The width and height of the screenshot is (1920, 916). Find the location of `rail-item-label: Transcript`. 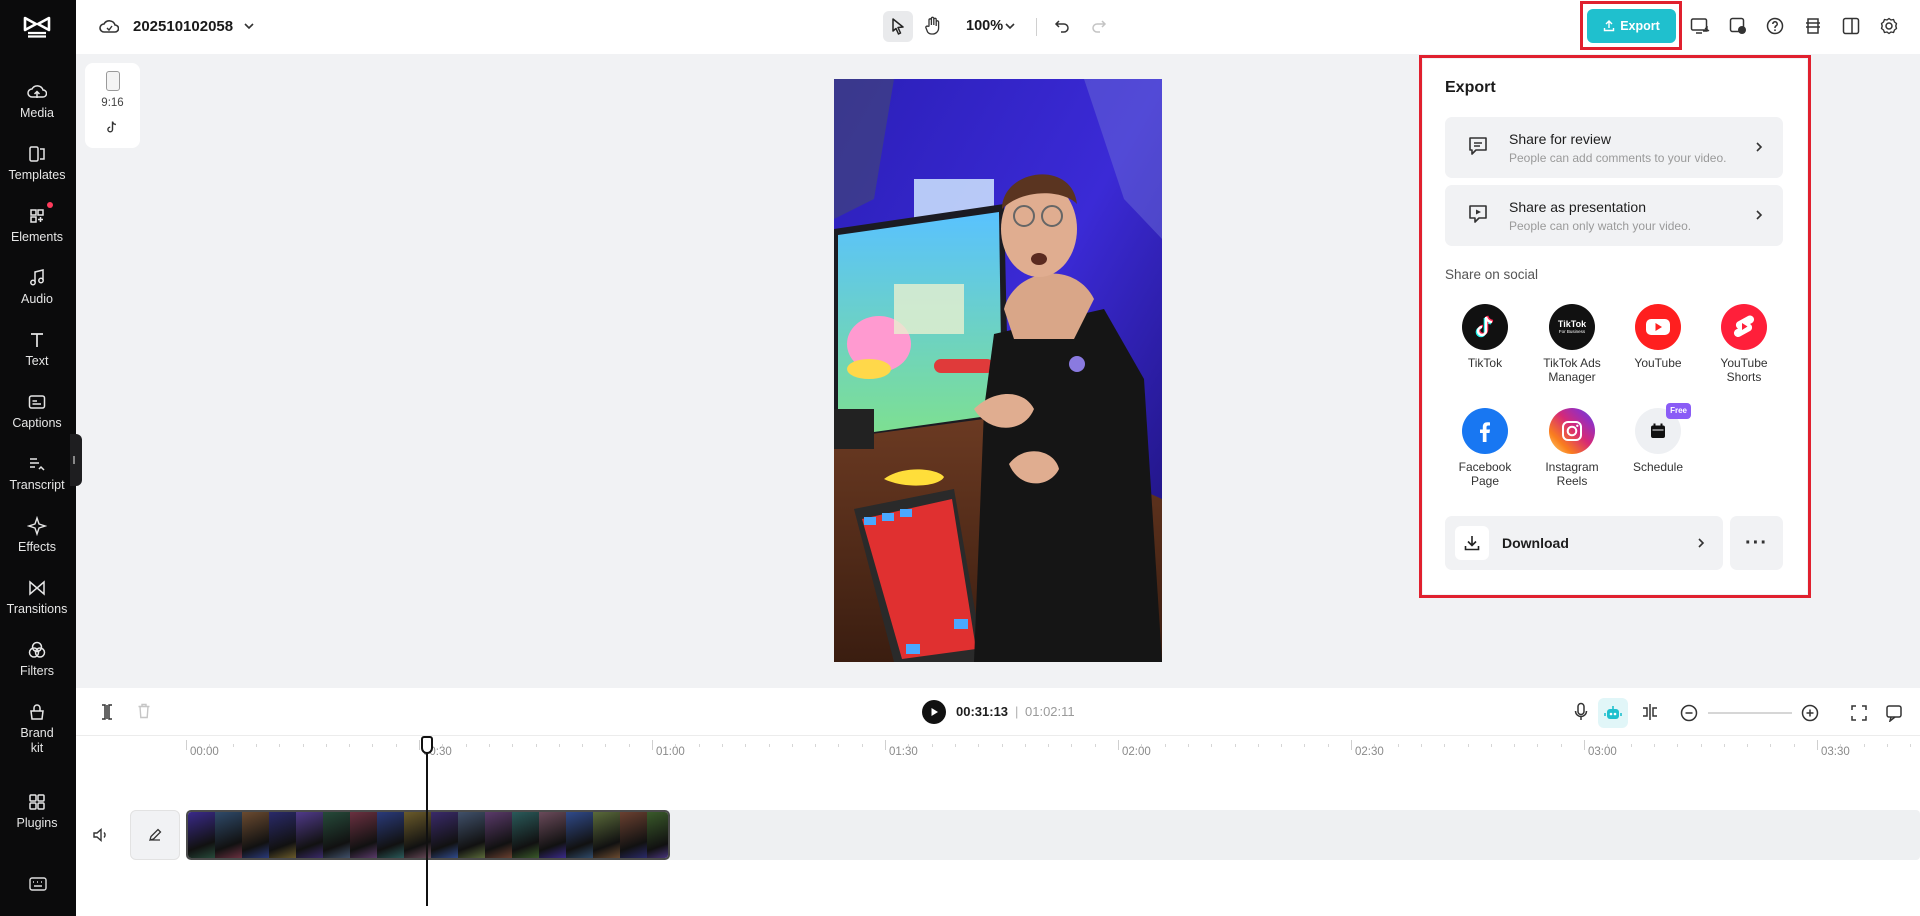

rail-item-label: Transcript is located at coordinates (37, 485).